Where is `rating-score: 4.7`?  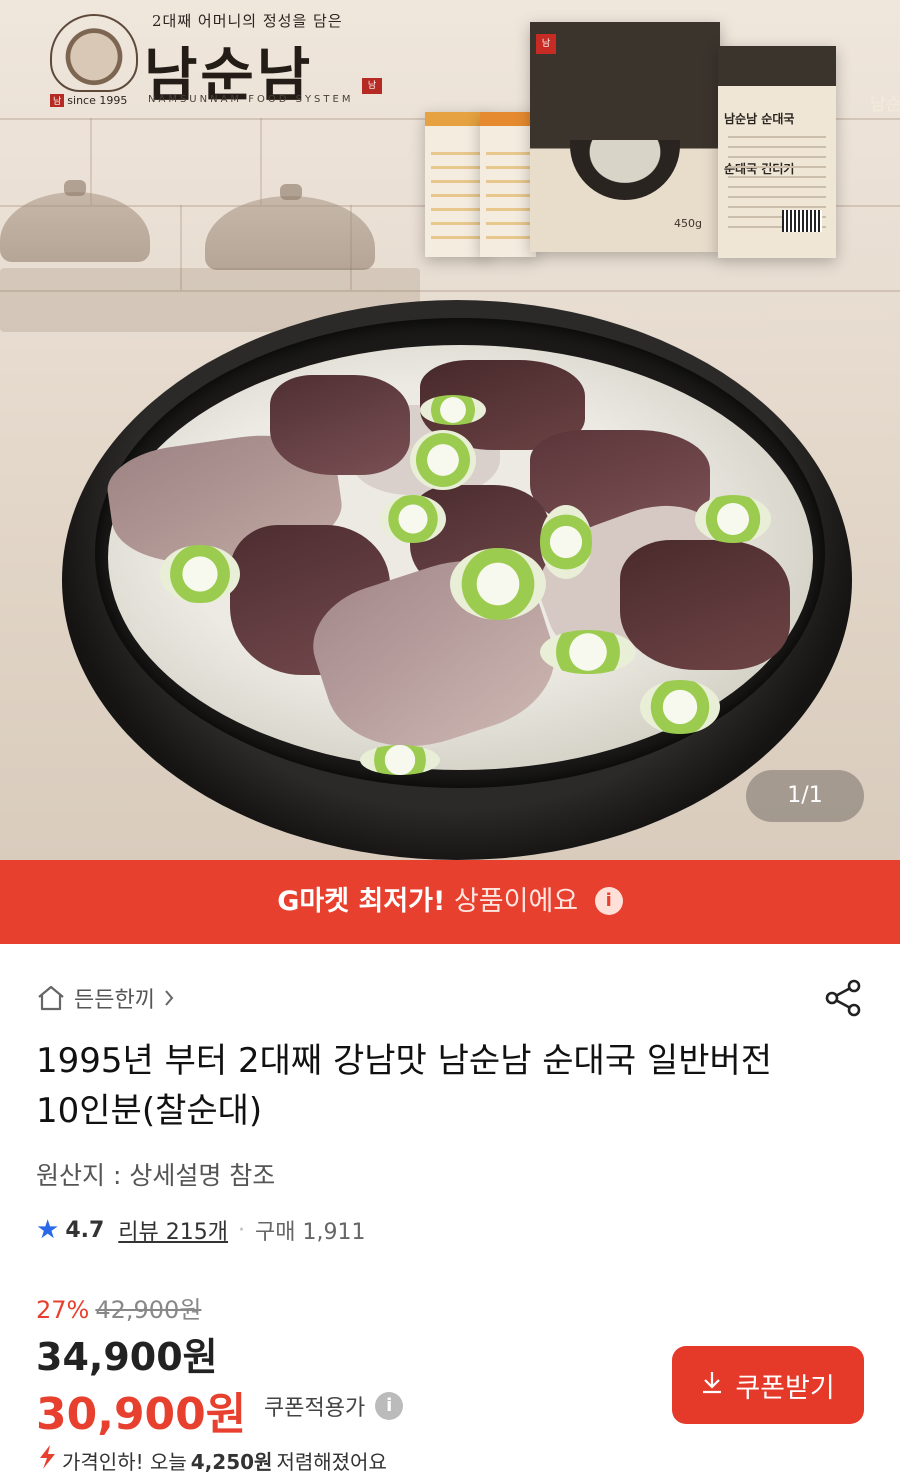 rating-score: 4.7 is located at coordinates (85, 1230).